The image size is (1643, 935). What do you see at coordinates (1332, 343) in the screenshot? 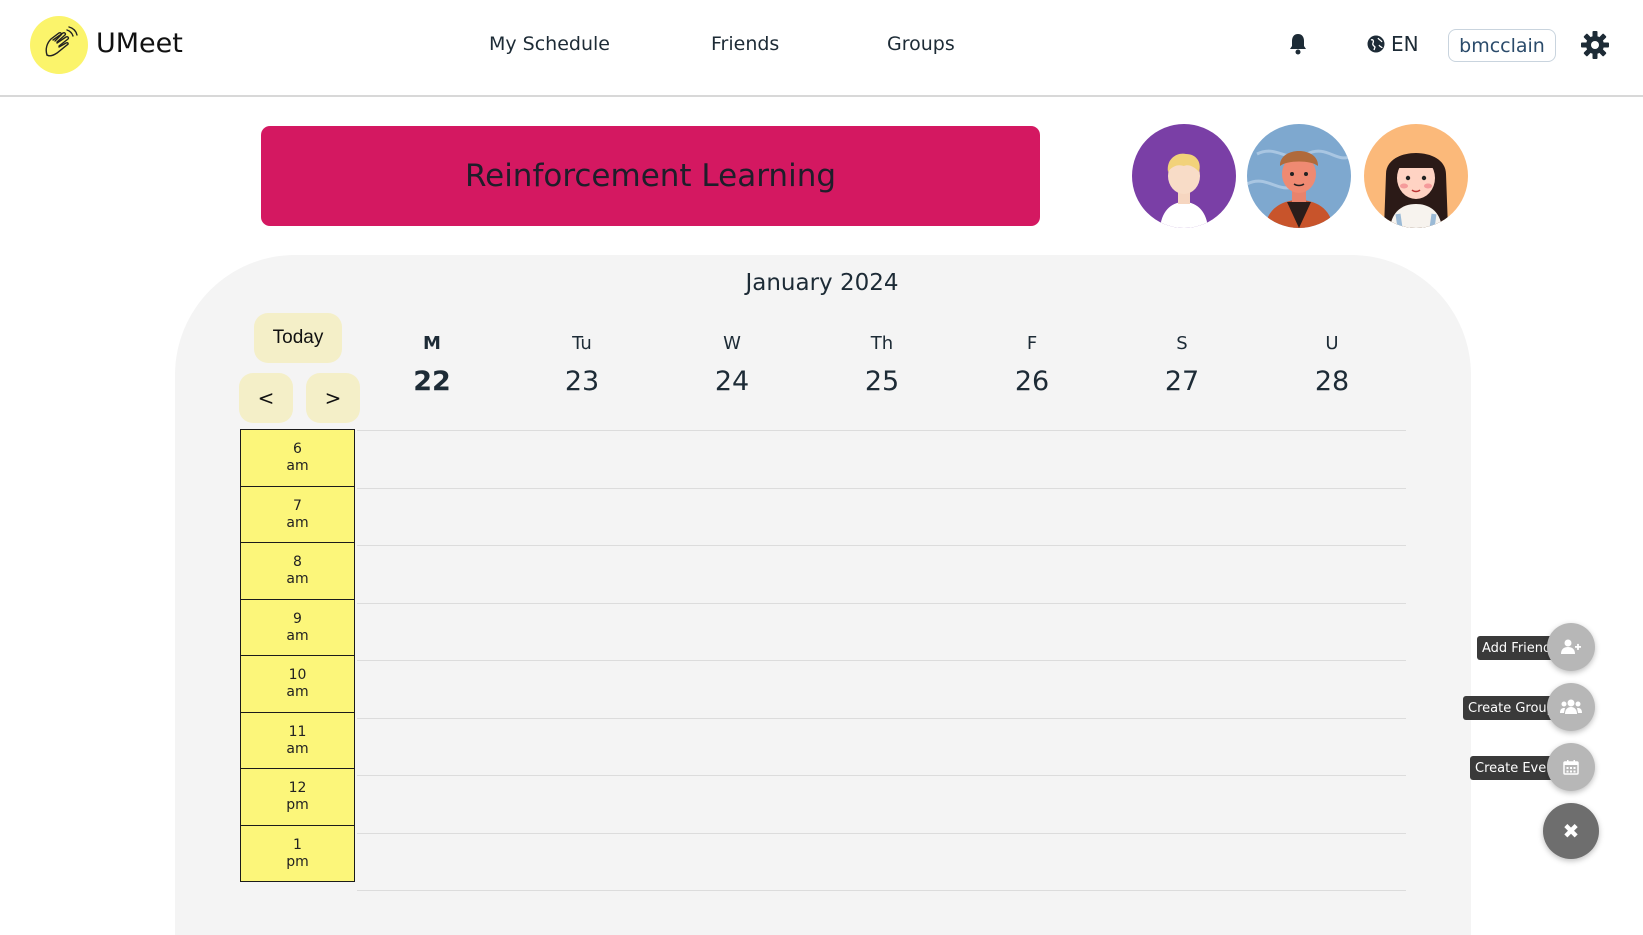
I see `day-letter: U` at bounding box center [1332, 343].